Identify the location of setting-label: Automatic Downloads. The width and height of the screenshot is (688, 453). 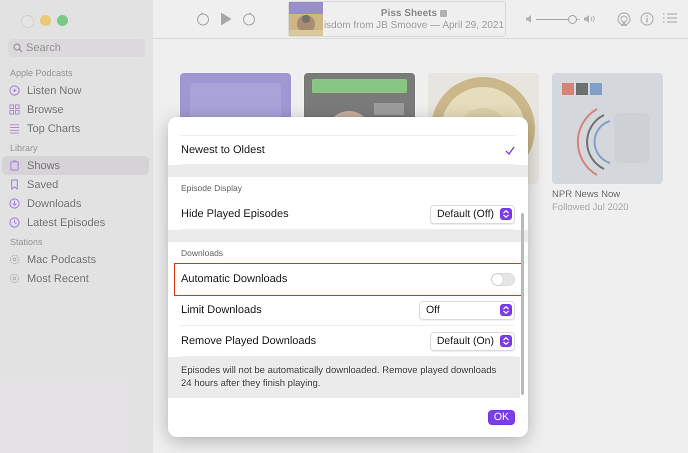
(234, 279).